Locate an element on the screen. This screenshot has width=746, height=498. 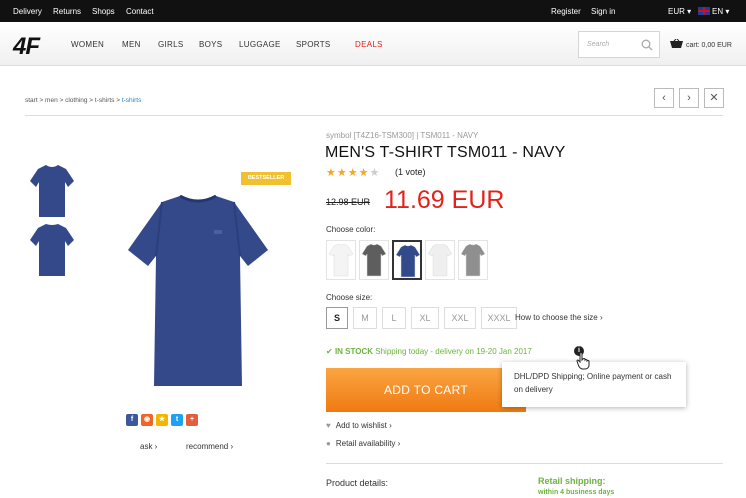
plus-icon: + is located at coordinates (192, 420).